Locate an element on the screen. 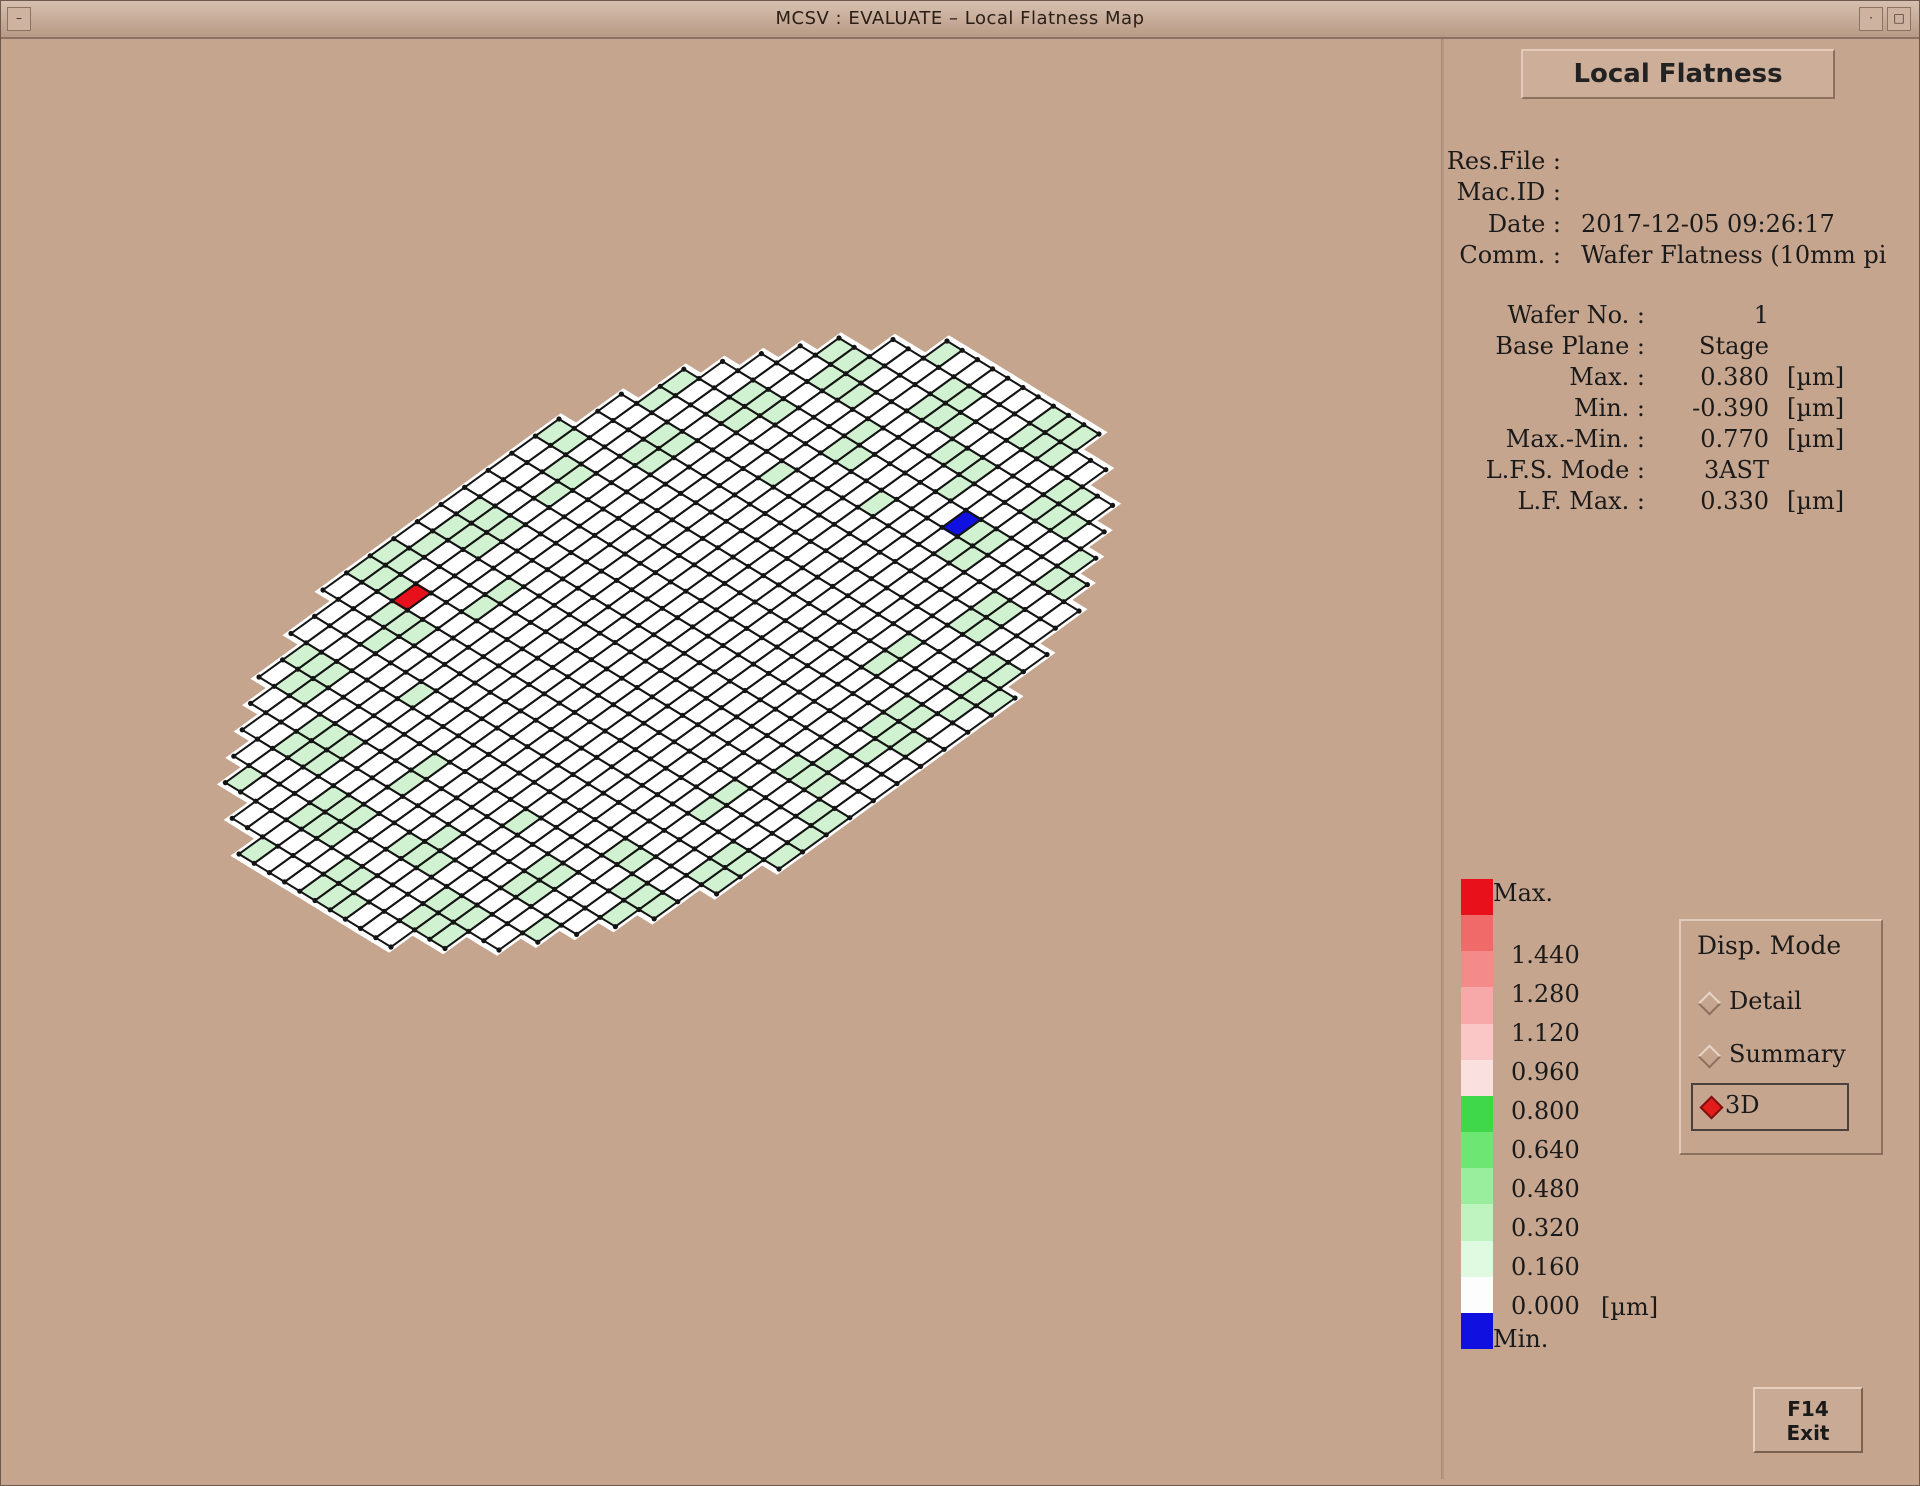  stat-value: Stage is located at coordinates (1734, 346).